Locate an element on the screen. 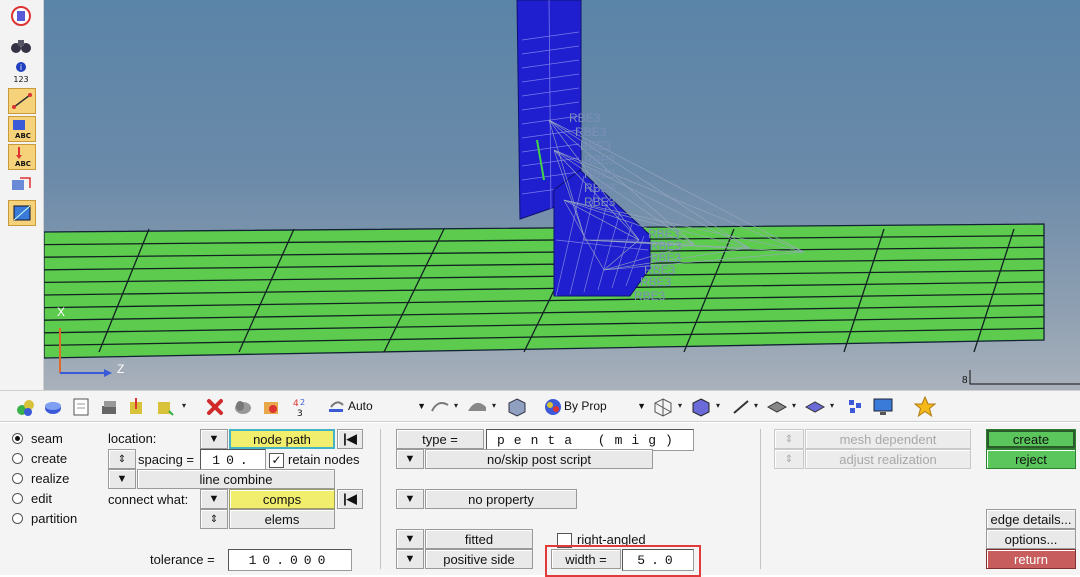 The image size is (1080, 577). 2d-elements-icon is located at coordinates (777, 407).